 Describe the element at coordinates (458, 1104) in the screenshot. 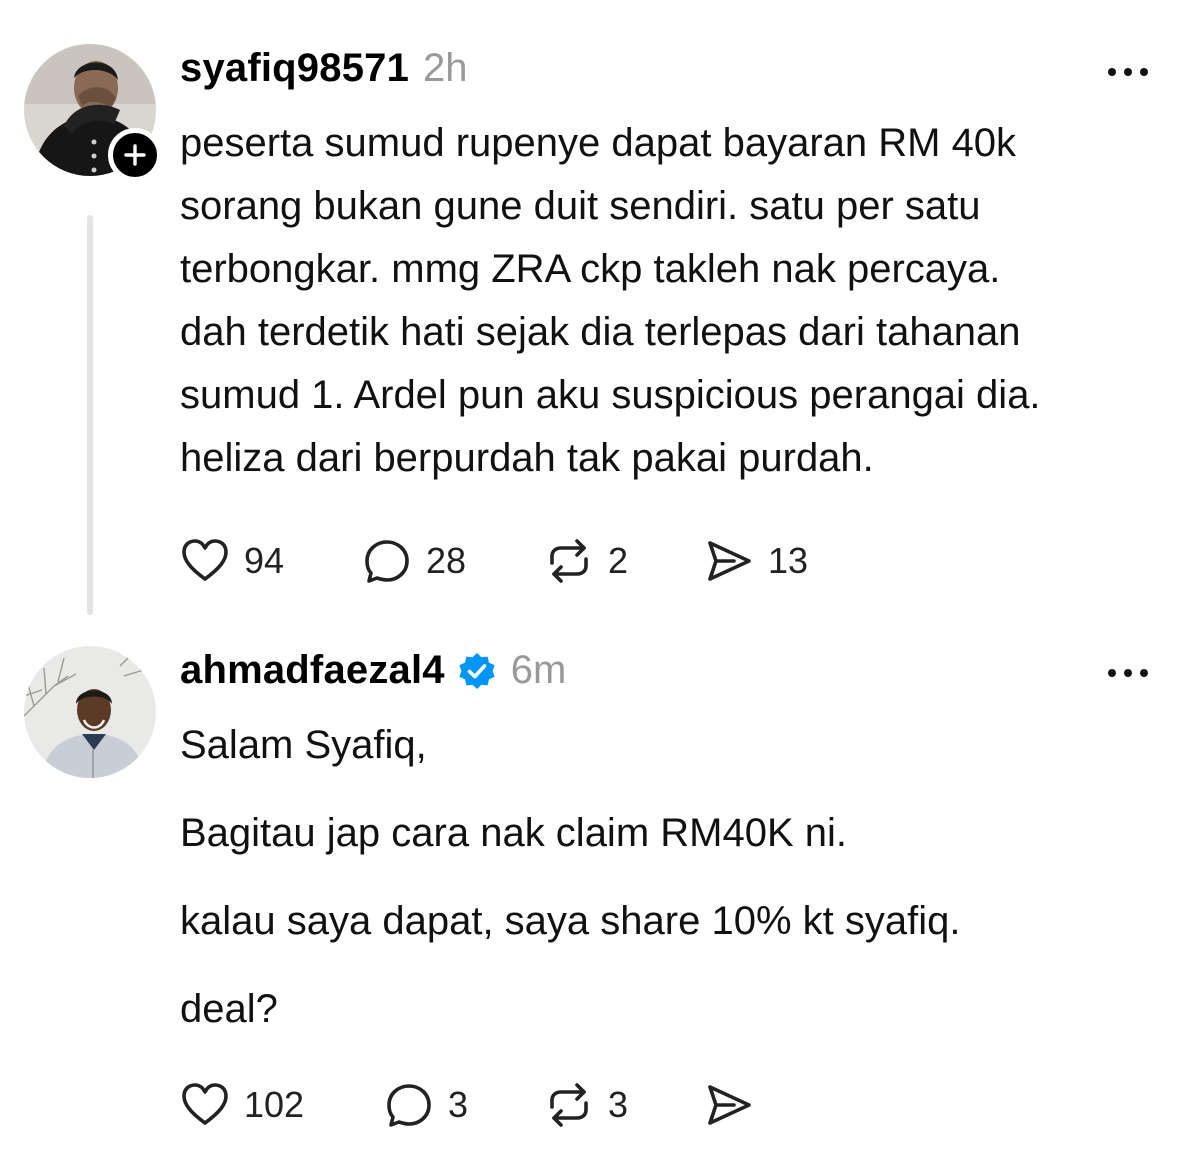

I see `reply-count: 3` at that location.